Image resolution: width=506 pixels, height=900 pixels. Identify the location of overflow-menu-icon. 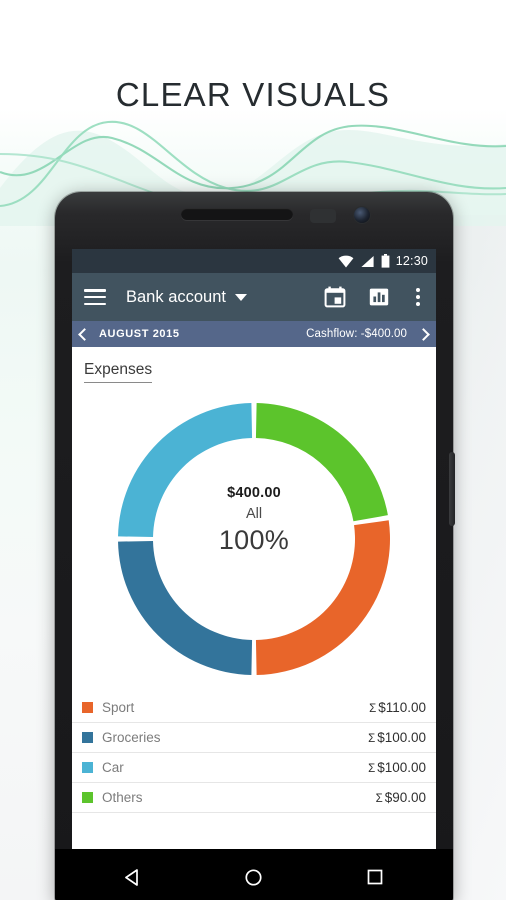
(418, 297).